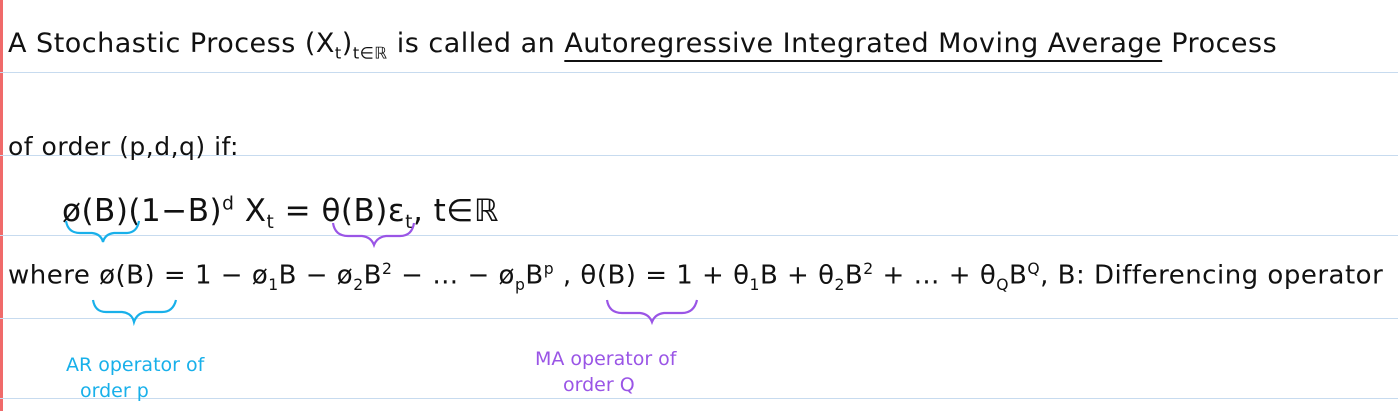 The height and width of the screenshot is (411, 1398). Describe the element at coordinates (652, 312) in the screenshot. I see `ma-brace-where` at that location.